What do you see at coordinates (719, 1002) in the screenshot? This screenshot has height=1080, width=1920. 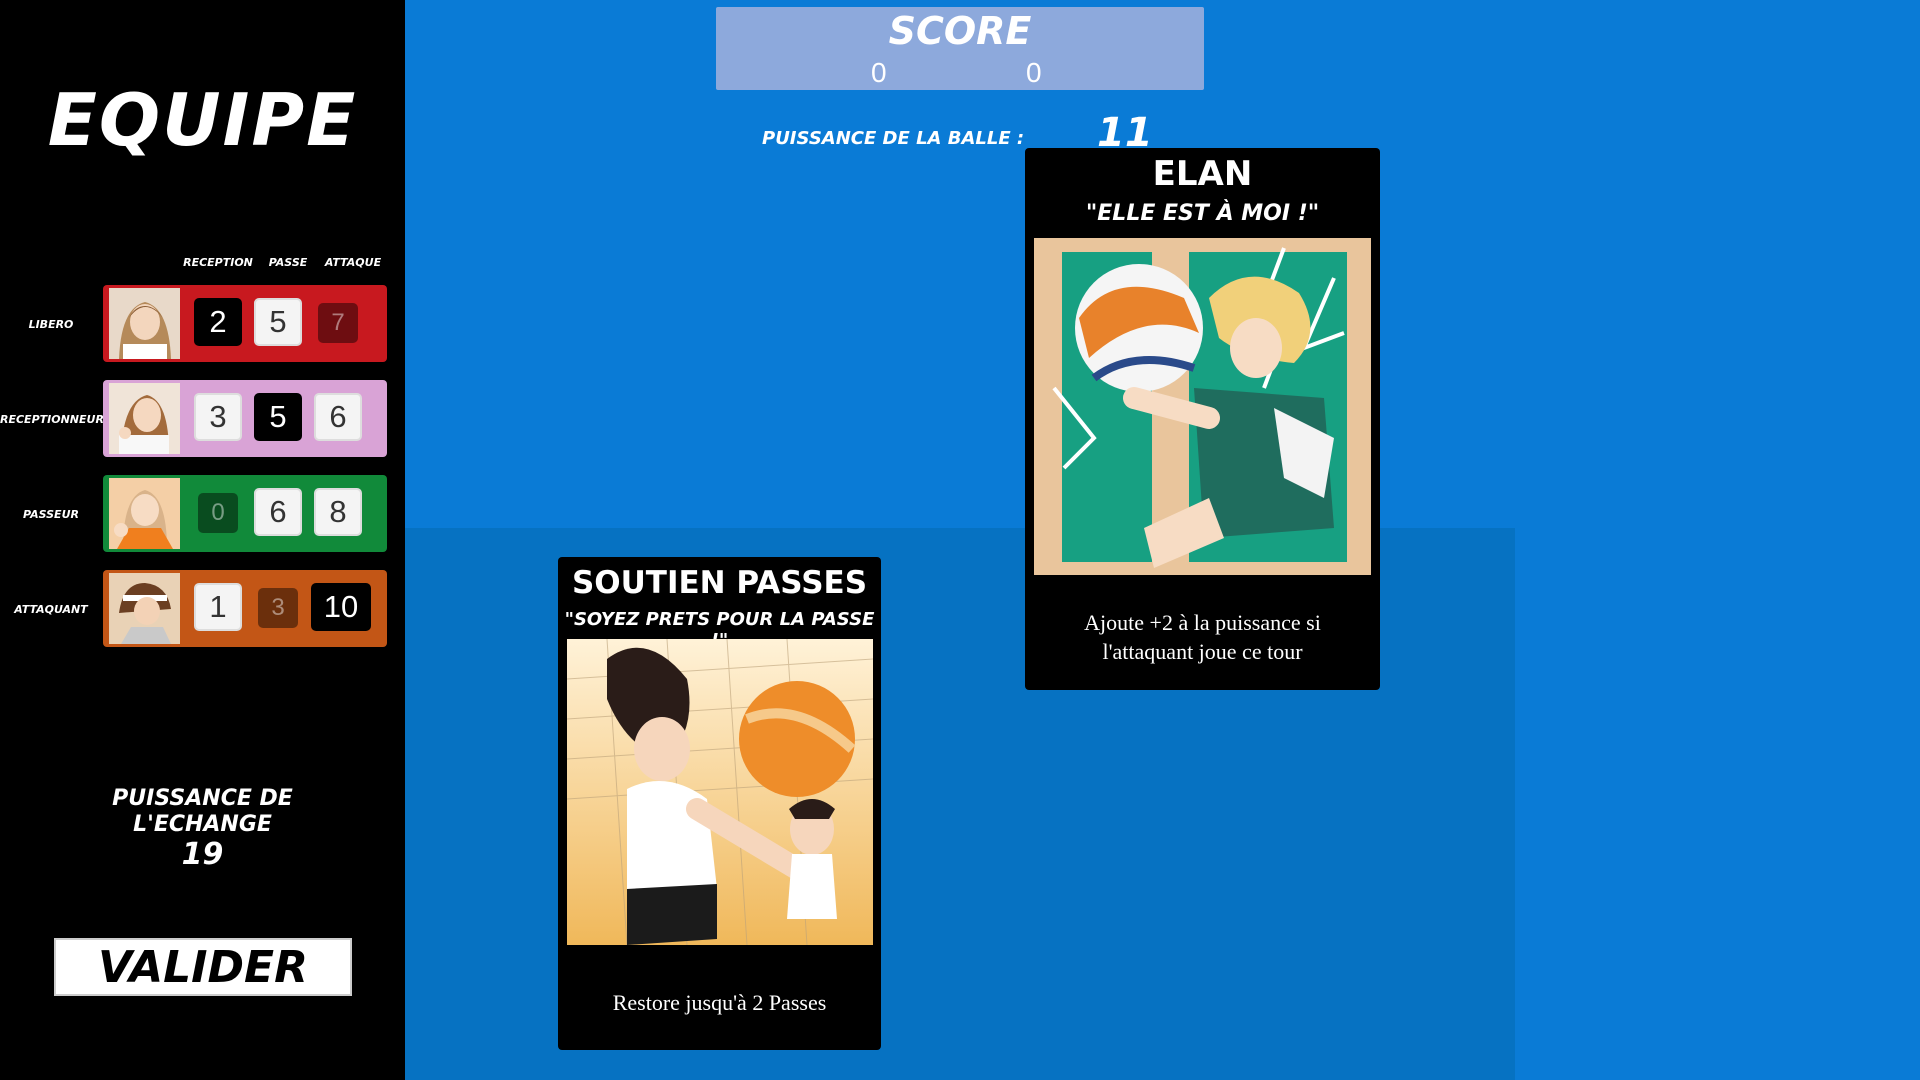 I see `card-description: Restore jusqu'à 2 Passes` at bounding box center [719, 1002].